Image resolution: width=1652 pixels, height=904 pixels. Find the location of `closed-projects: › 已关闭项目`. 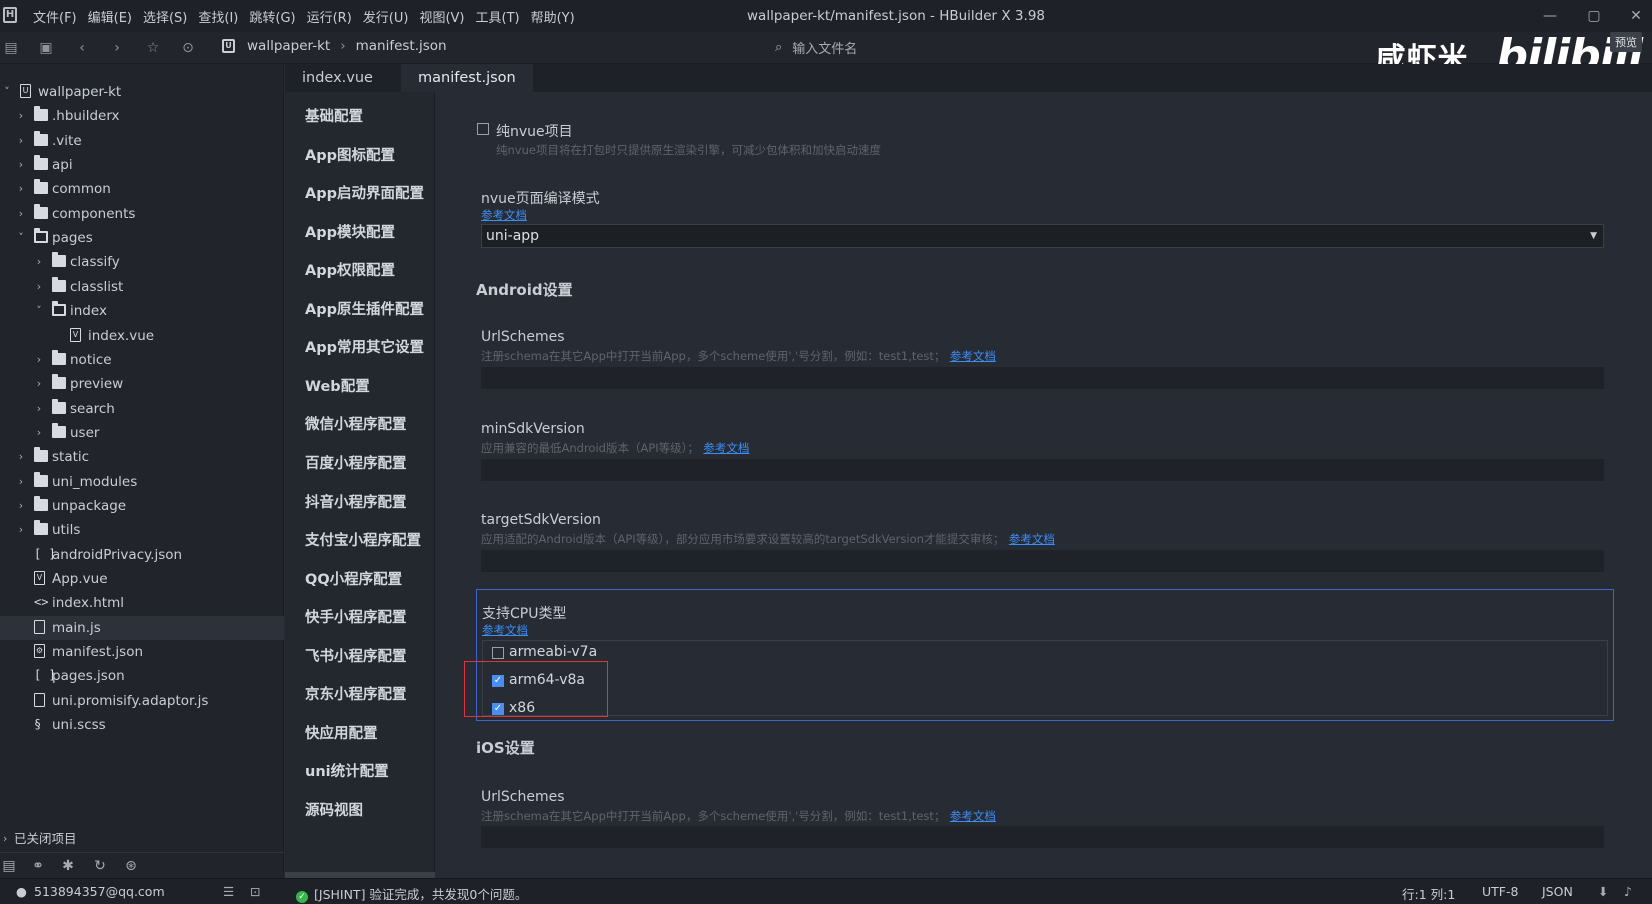

closed-projects: › 已关闭项目 is located at coordinates (142, 839).